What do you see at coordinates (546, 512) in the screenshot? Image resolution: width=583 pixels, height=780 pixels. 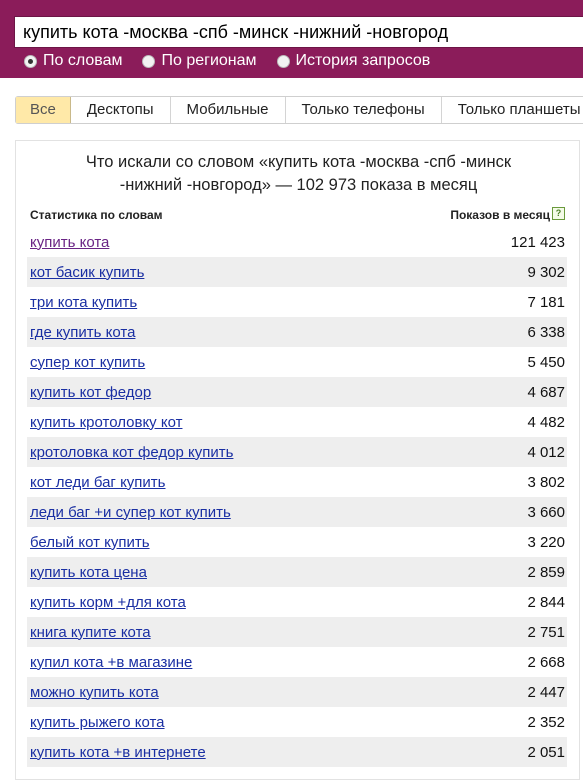 I see `impressions-count: 3 660` at bounding box center [546, 512].